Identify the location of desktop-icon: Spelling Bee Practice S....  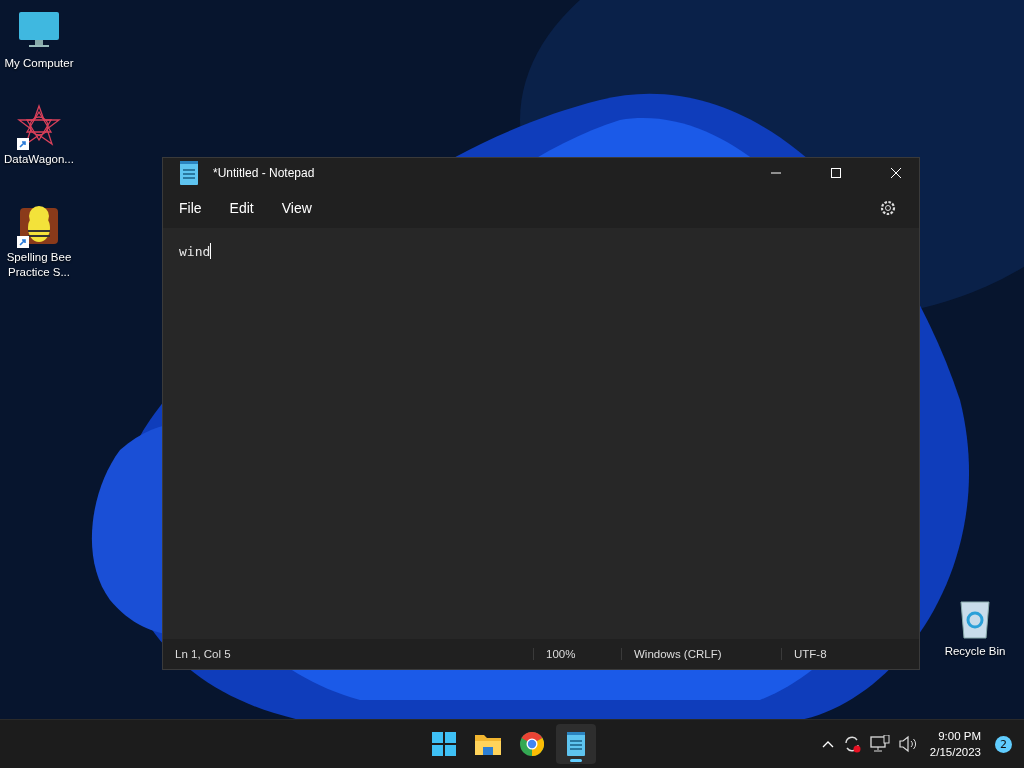
(39, 241).